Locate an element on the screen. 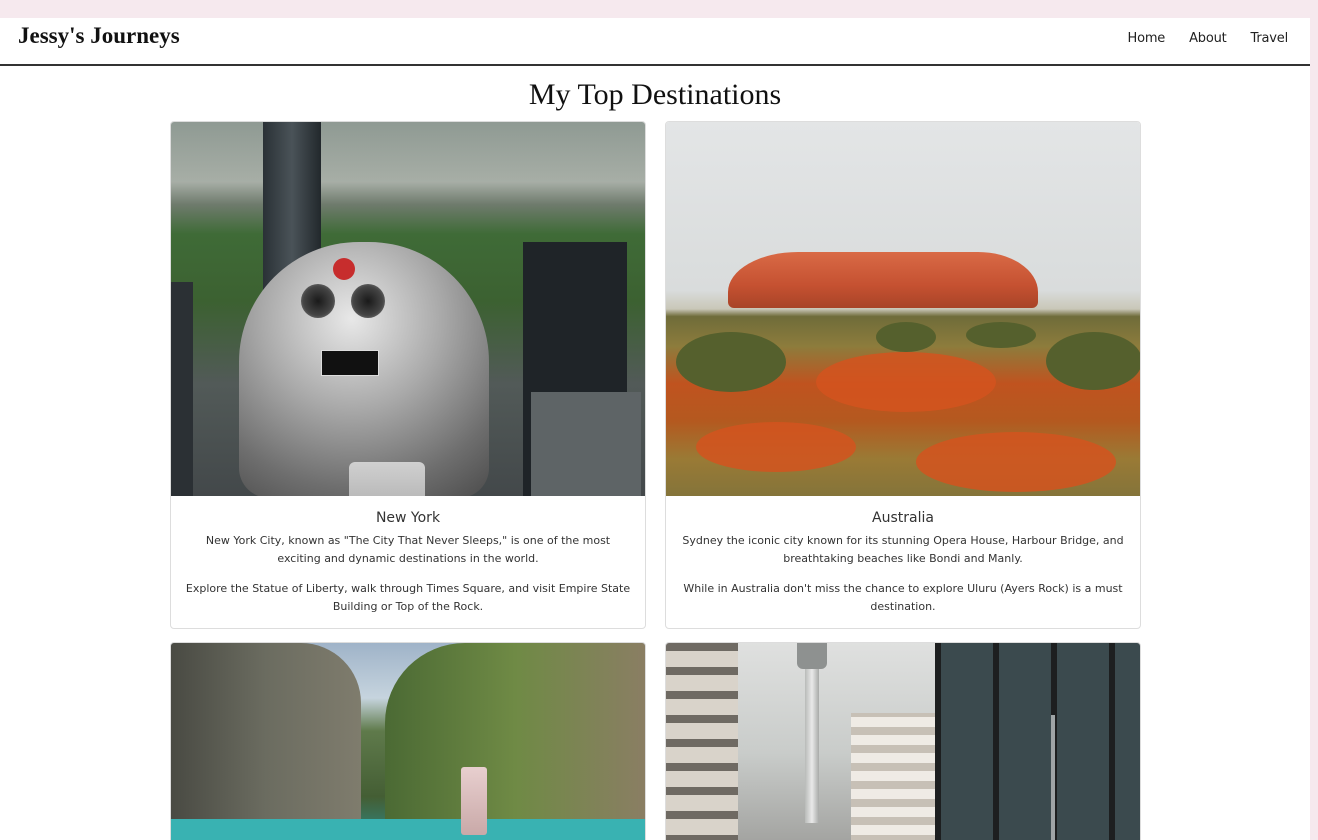 This screenshot has width=1318, height=840. binocular-viewer is located at coordinates (364, 369).